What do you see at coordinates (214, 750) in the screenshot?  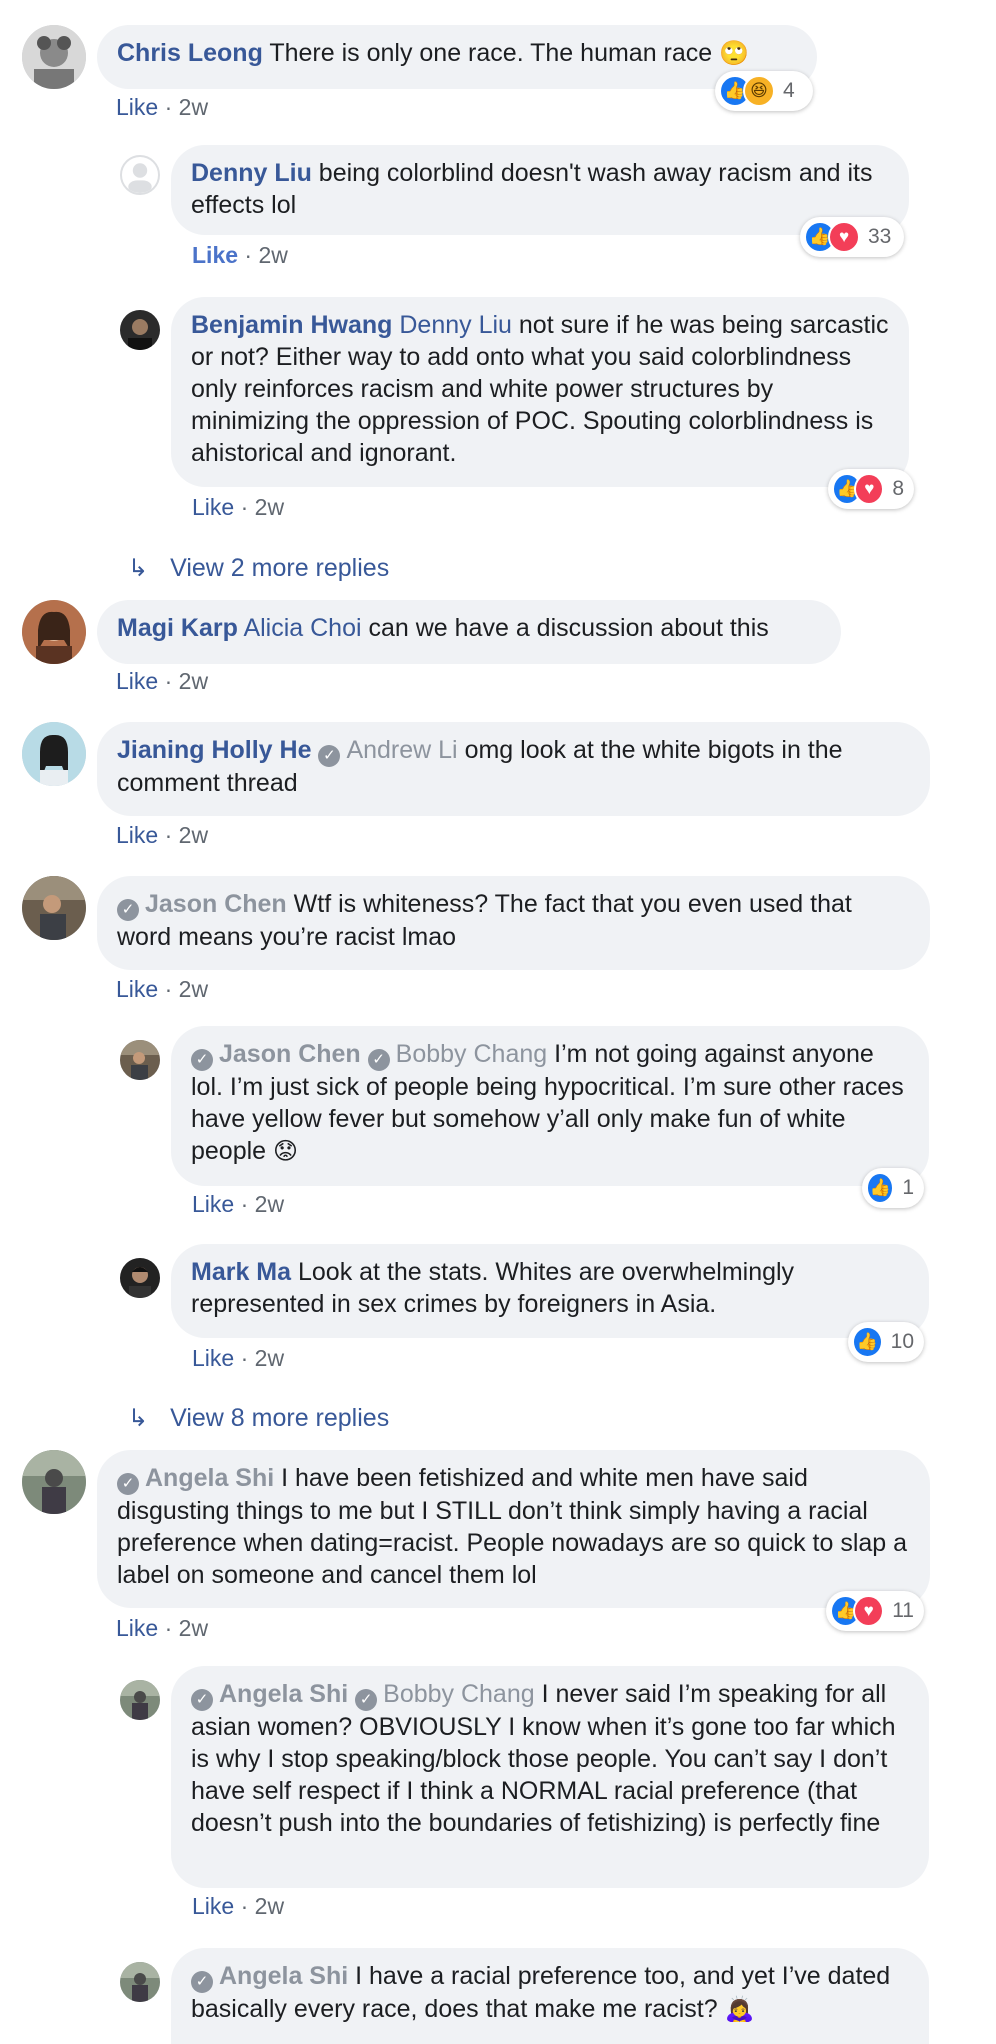 I see `commenter-name: Jianing Holly He` at bounding box center [214, 750].